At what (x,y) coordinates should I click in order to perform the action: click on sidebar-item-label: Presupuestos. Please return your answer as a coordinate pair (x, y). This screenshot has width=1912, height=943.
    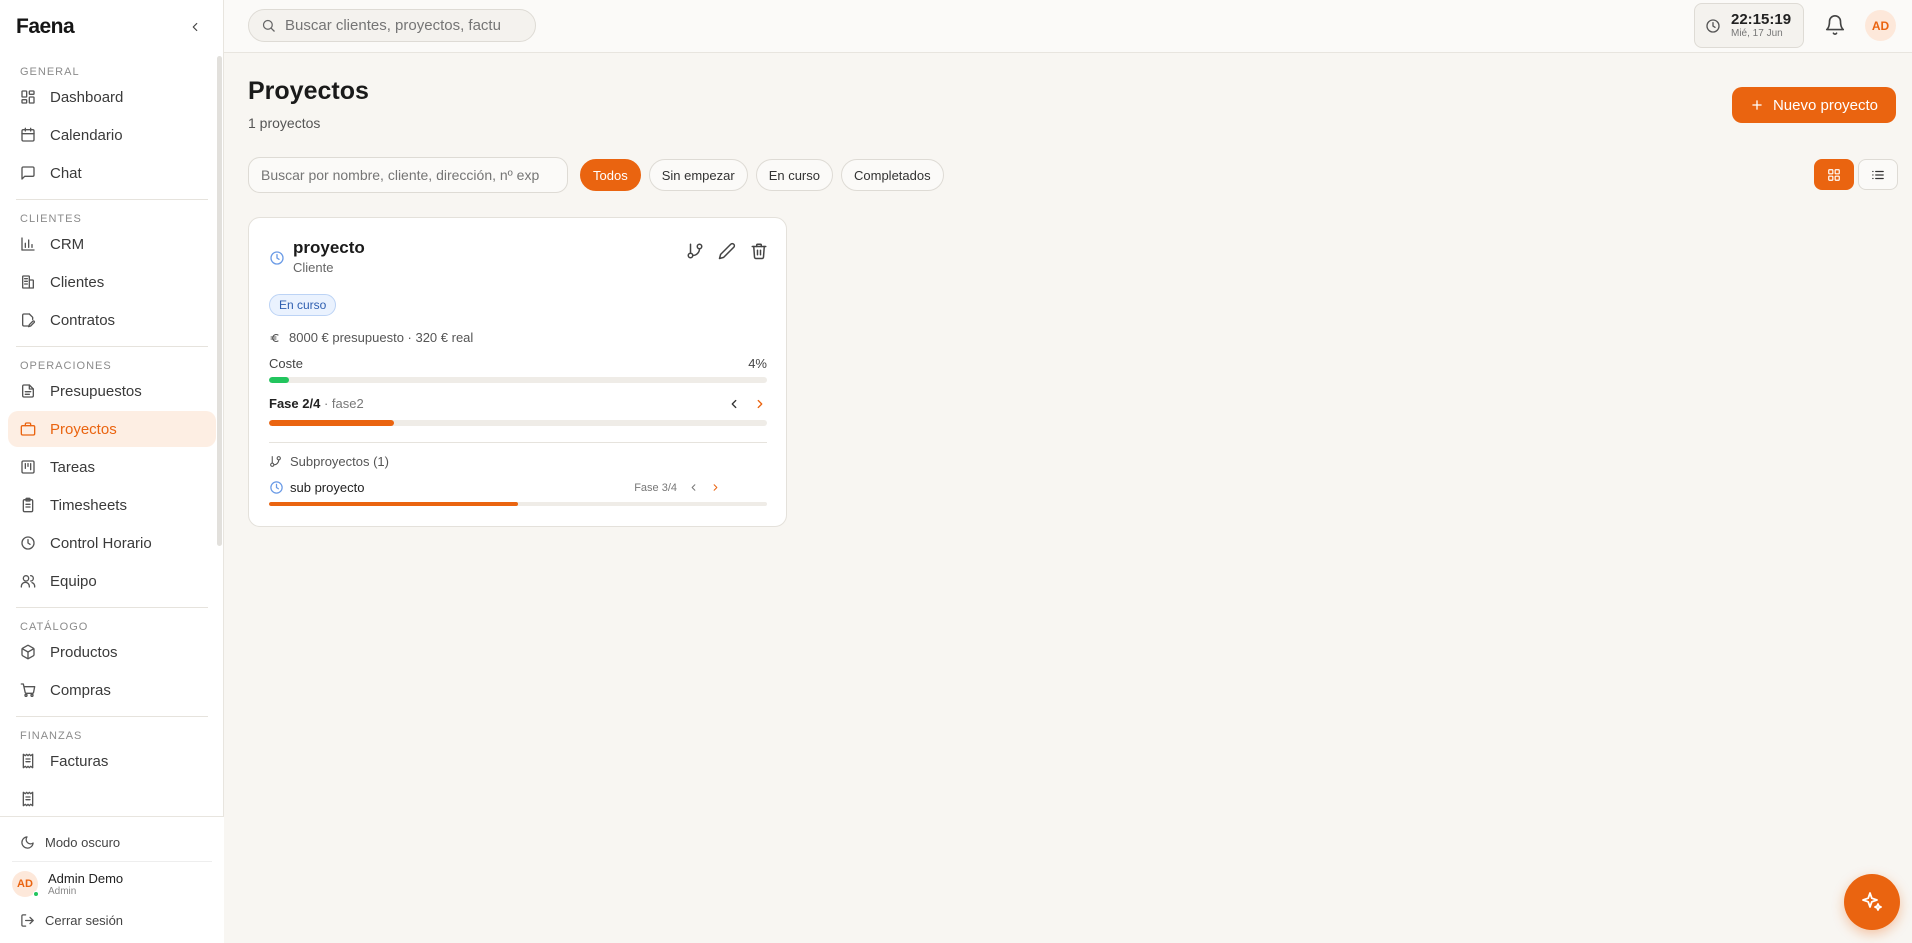
    Looking at the image, I should click on (96, 391).